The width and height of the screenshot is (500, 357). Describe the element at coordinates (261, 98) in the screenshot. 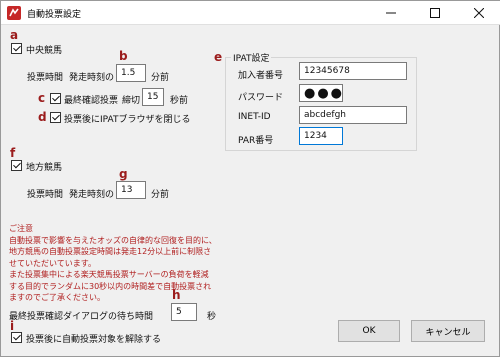

I see `password-label: パスワード` at that location.